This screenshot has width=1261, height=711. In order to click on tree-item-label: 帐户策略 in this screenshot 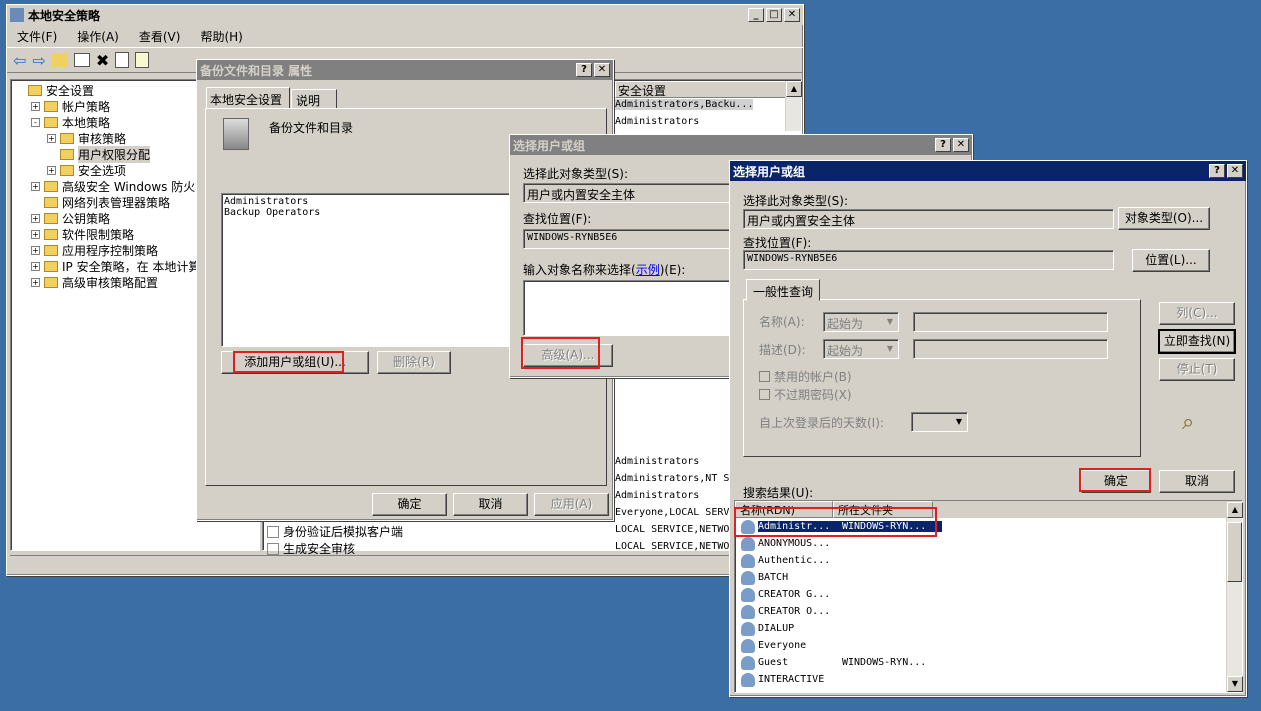, I will do `click(86, 106)`.